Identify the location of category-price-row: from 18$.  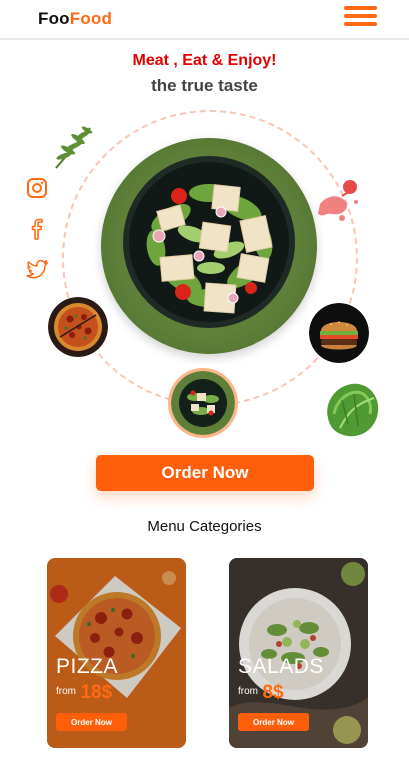
(84, 693).